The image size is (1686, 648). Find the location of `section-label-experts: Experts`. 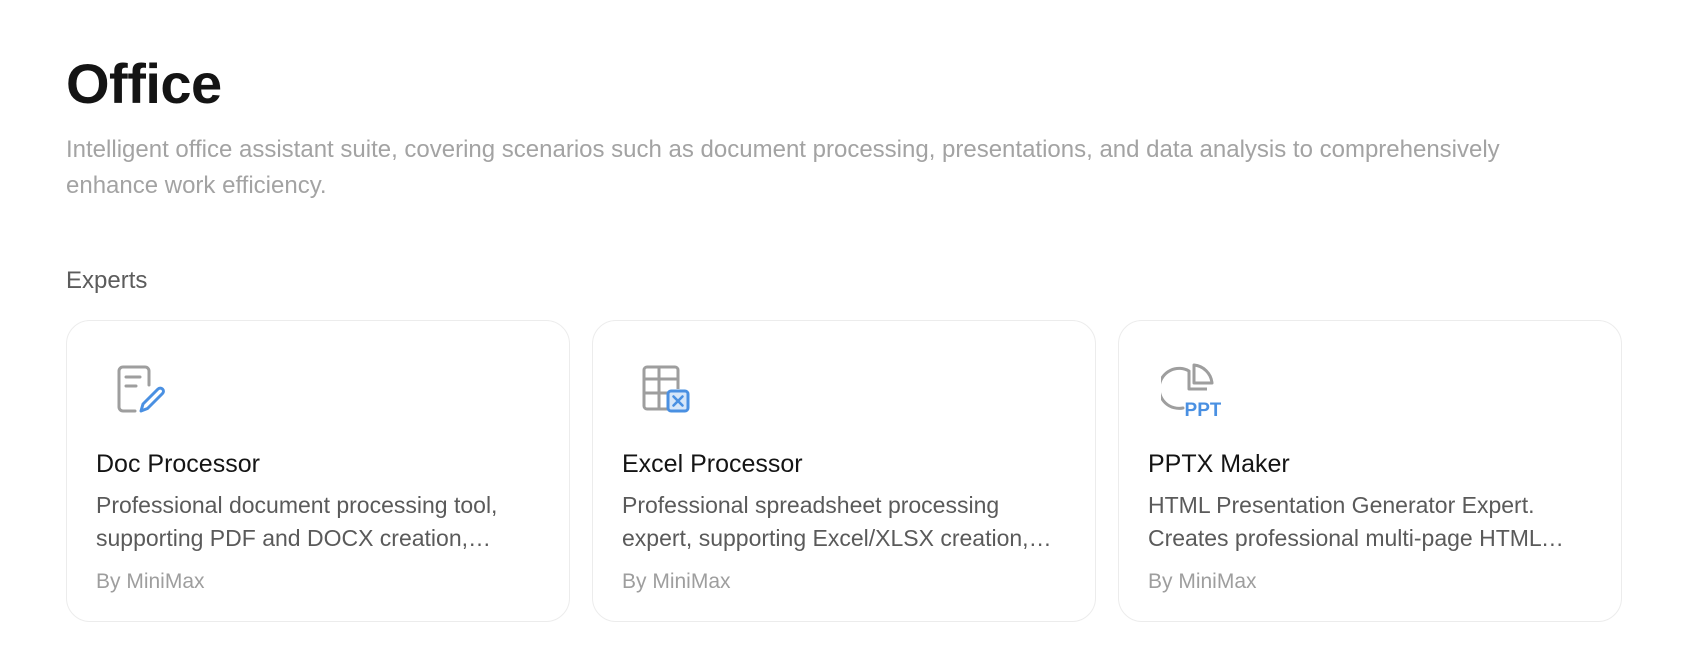

section-label-experts: Experts is located at coordinates (107, 280).